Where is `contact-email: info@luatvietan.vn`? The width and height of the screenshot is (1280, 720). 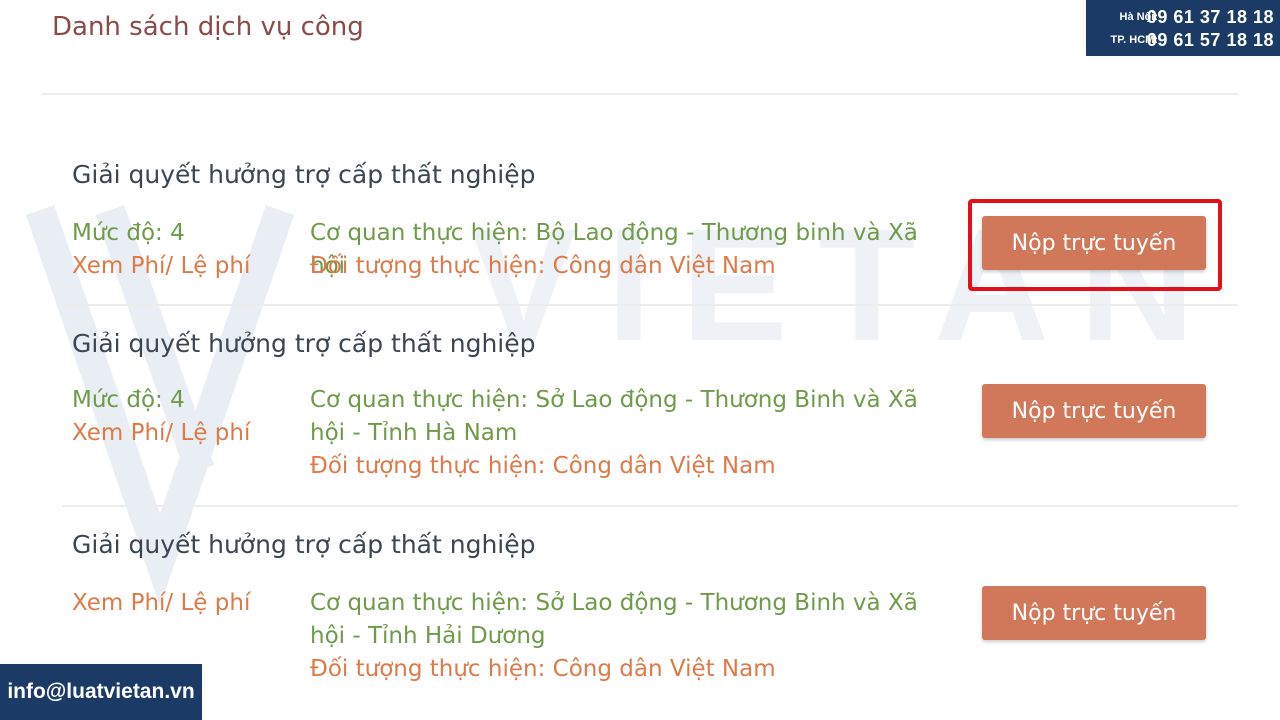 contact-email: info@luatvietan.vn is located at coordinates (101, 692).